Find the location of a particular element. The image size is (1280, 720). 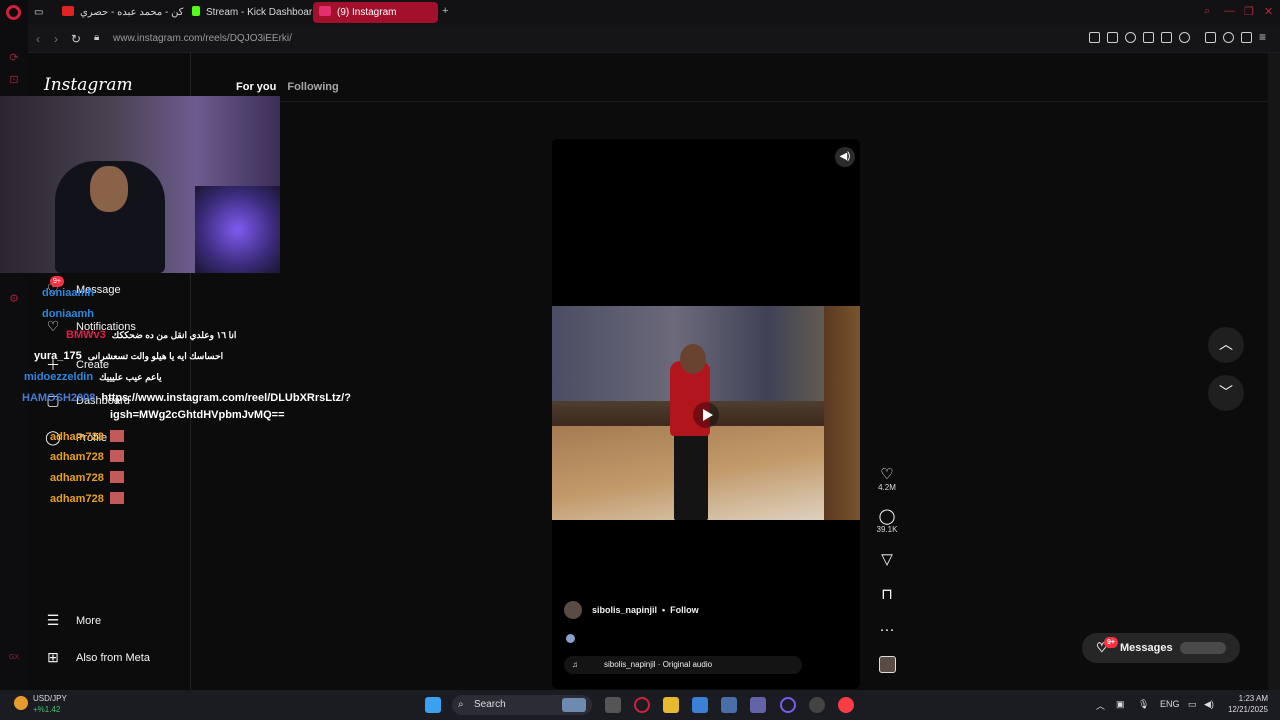

language-indicator: ENG is located at coordinates (1170, 704).